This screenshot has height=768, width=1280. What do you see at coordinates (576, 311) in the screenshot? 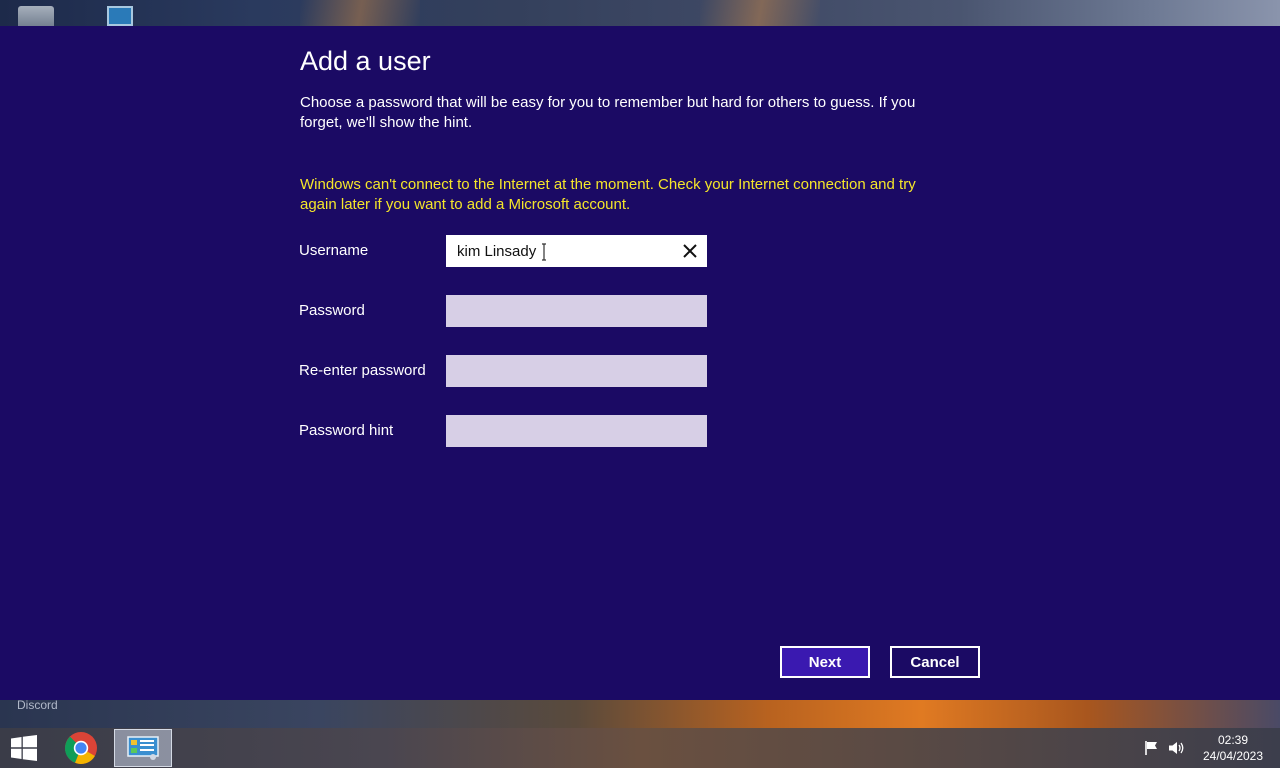
I see `password-field` at bounding box center [576, 311].